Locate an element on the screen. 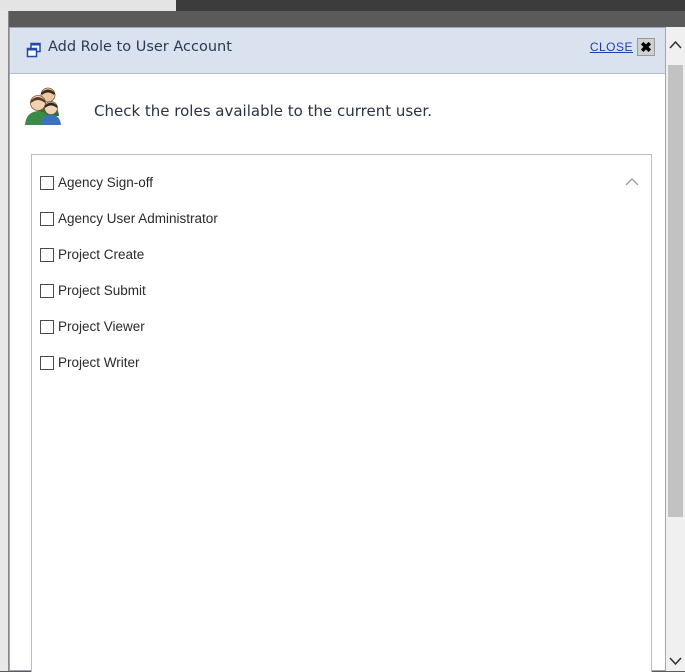 The image size is (685, 672). role-item: Project Viewer is located at coordinates (129, 327).